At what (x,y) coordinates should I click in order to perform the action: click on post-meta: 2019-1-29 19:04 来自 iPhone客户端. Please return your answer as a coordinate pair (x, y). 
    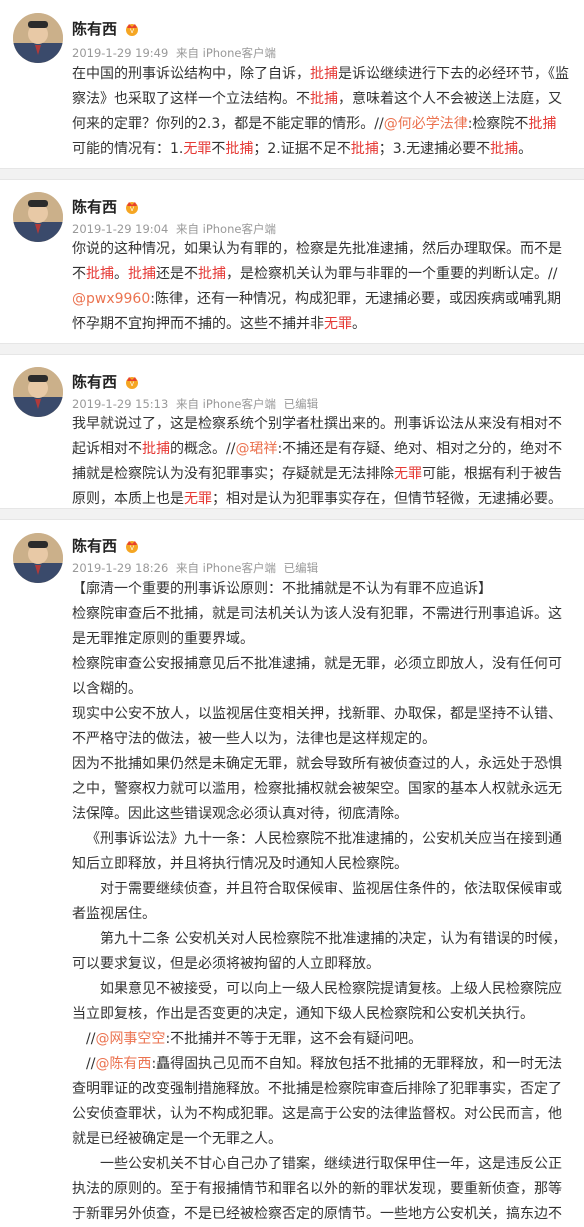
    Looking at the image, I should click on (176, 229).